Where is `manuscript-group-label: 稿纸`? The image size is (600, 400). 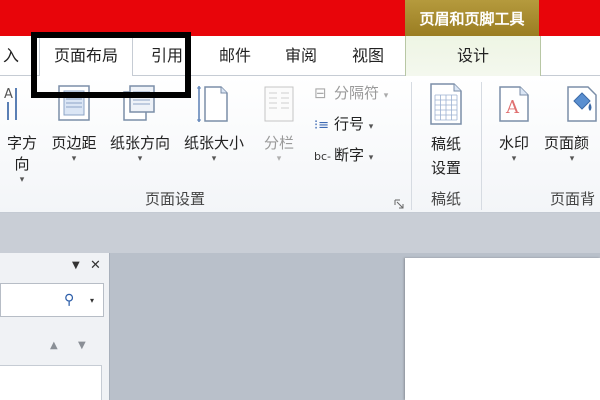
manuscript-group-label: 稿纸 is located at coordinates (445, 199).